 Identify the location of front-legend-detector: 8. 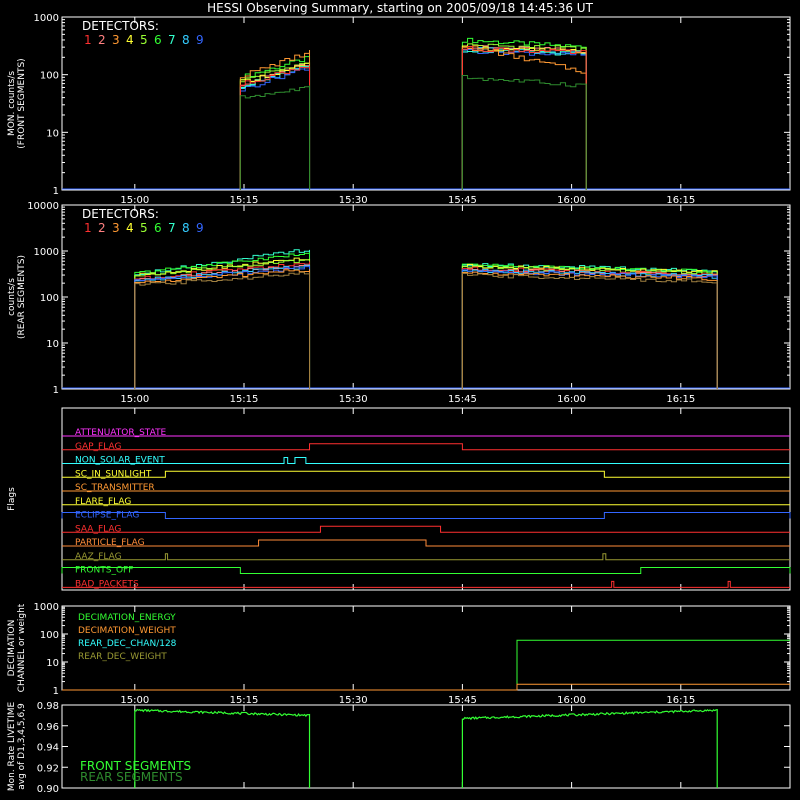
(186, 40).